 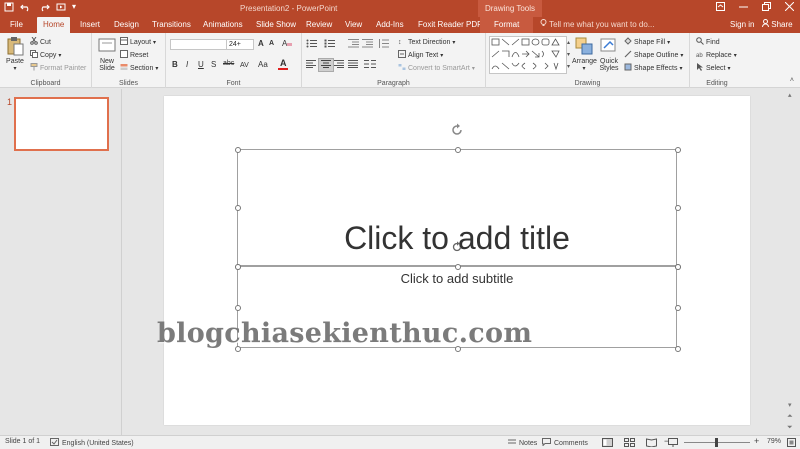 What do you see at coordinates (584, 54) in the screenshot?
I see `arrange-button: Arrange ▾` at bounding box center [584, 54].